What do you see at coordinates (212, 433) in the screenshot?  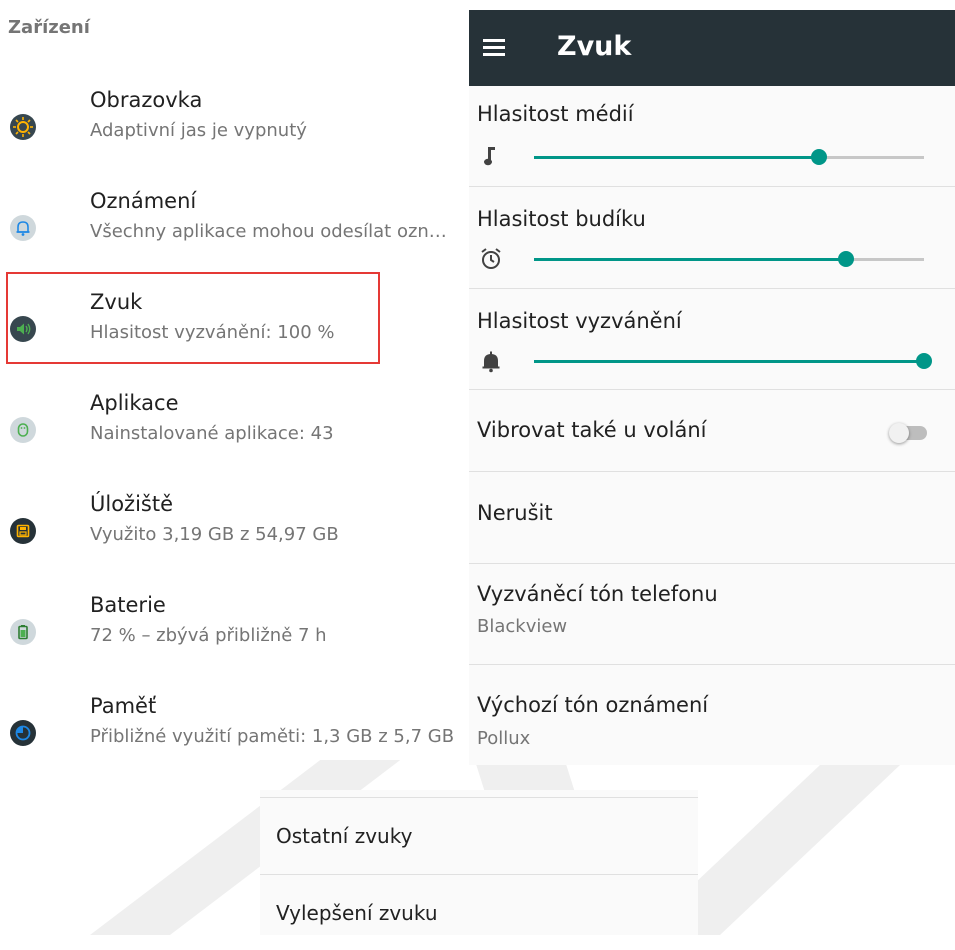 I see `settings-item-subtitle: Nainstalované aplikace: 43` at bounding box center [212, 433].